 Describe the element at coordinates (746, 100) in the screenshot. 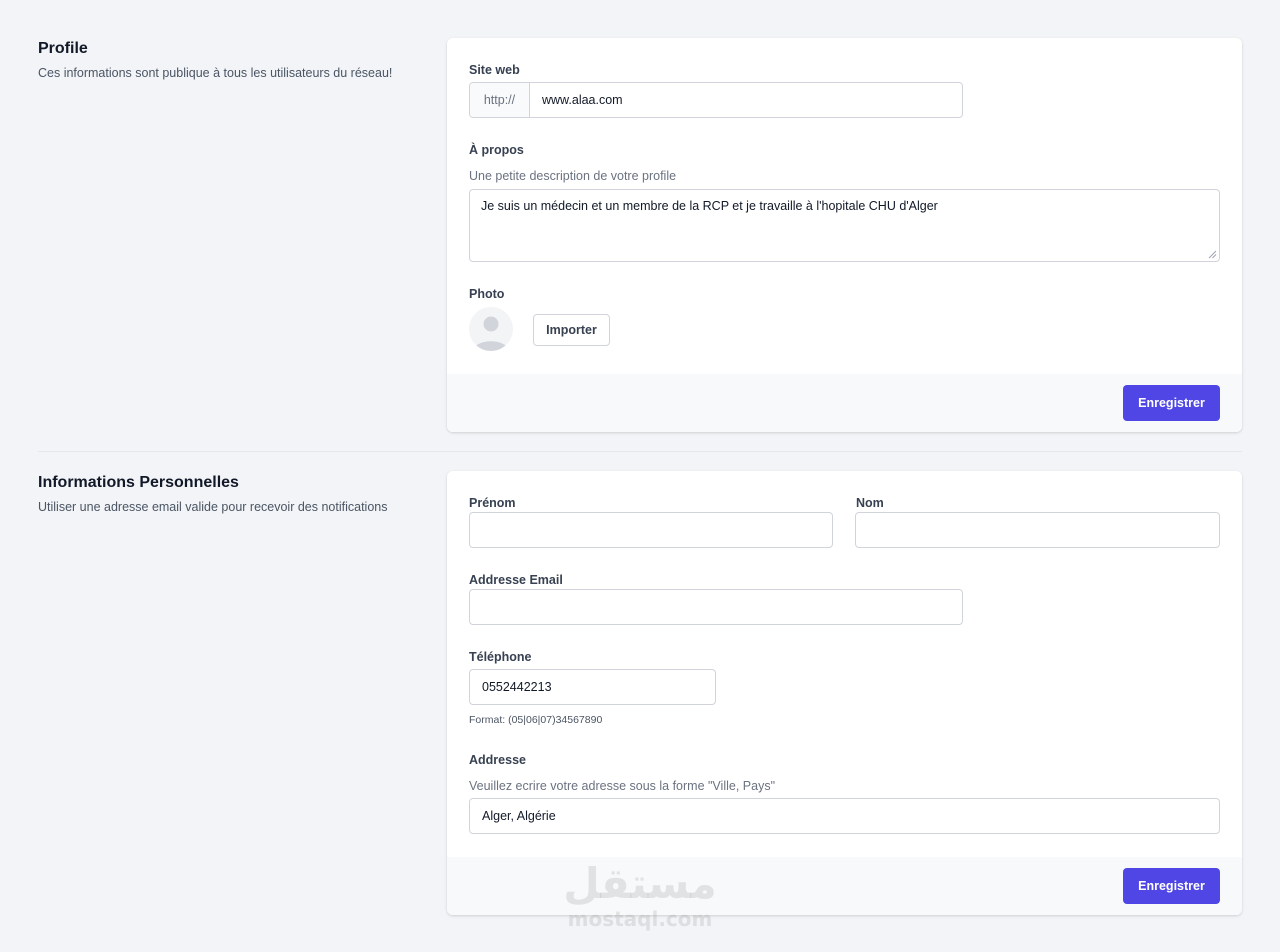

I see `website-input: www.alaa.com` at that location.